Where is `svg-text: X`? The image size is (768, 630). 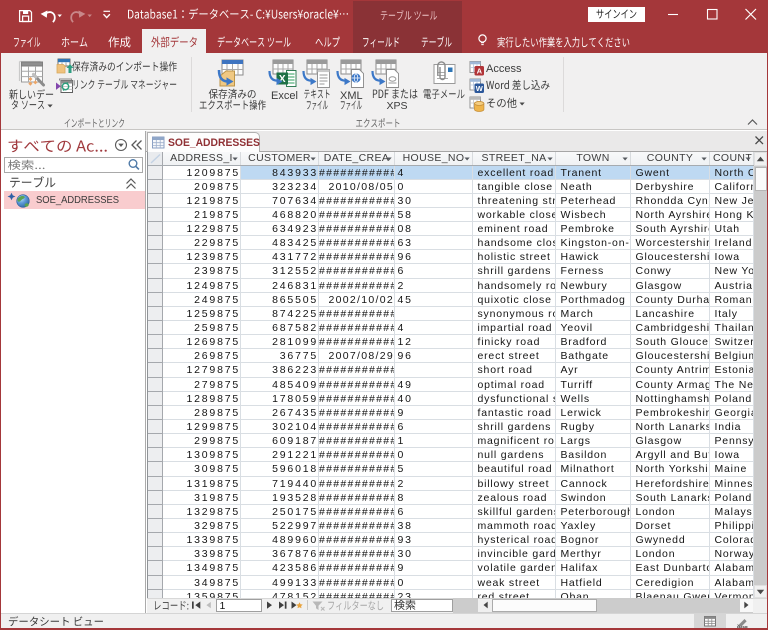
svg-text: X is located at coordinates (282, 79).